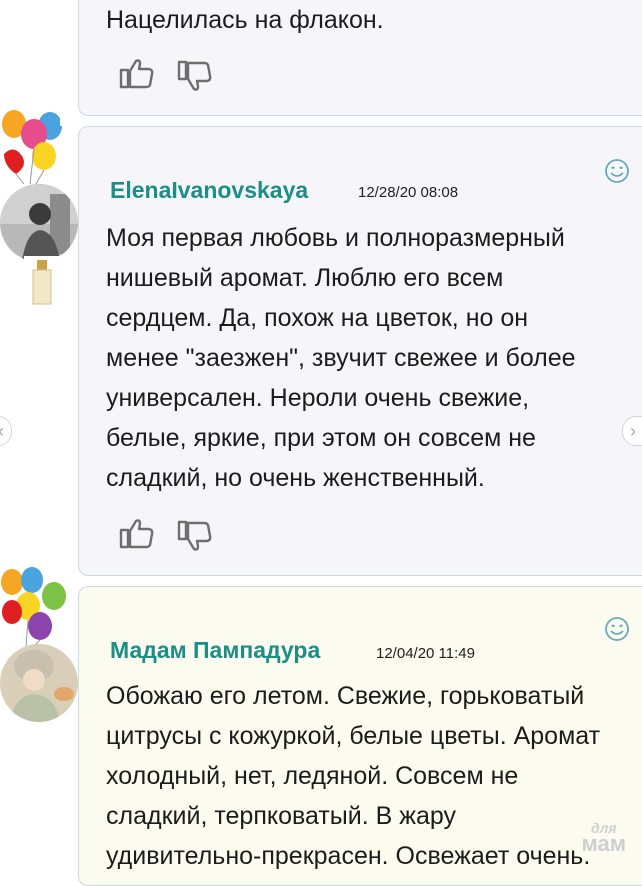  I want to click on comment-line: сладкий, но очень женственный., so click(295, 478).